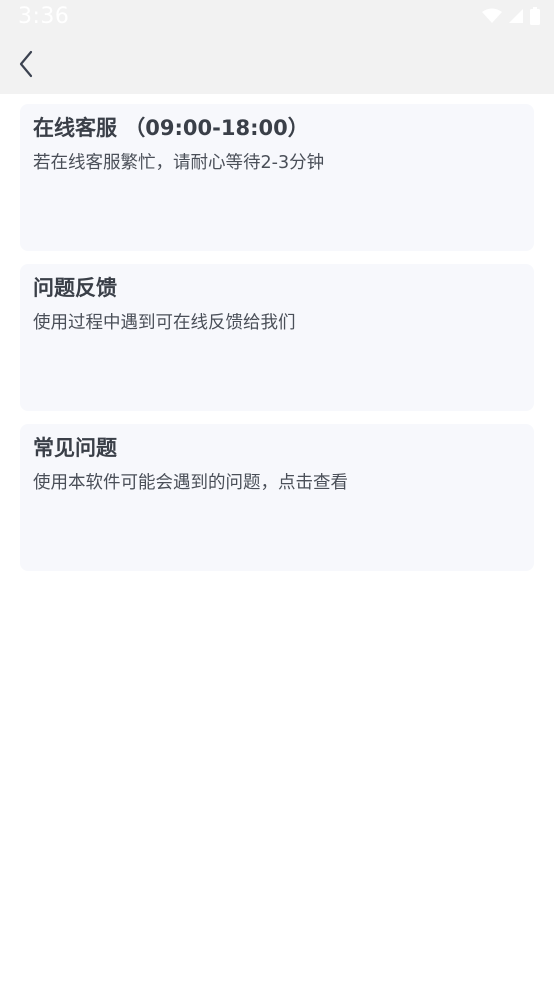 This screenshot has height=984, width=554. I want to click on app-bar, so click(277, 64).